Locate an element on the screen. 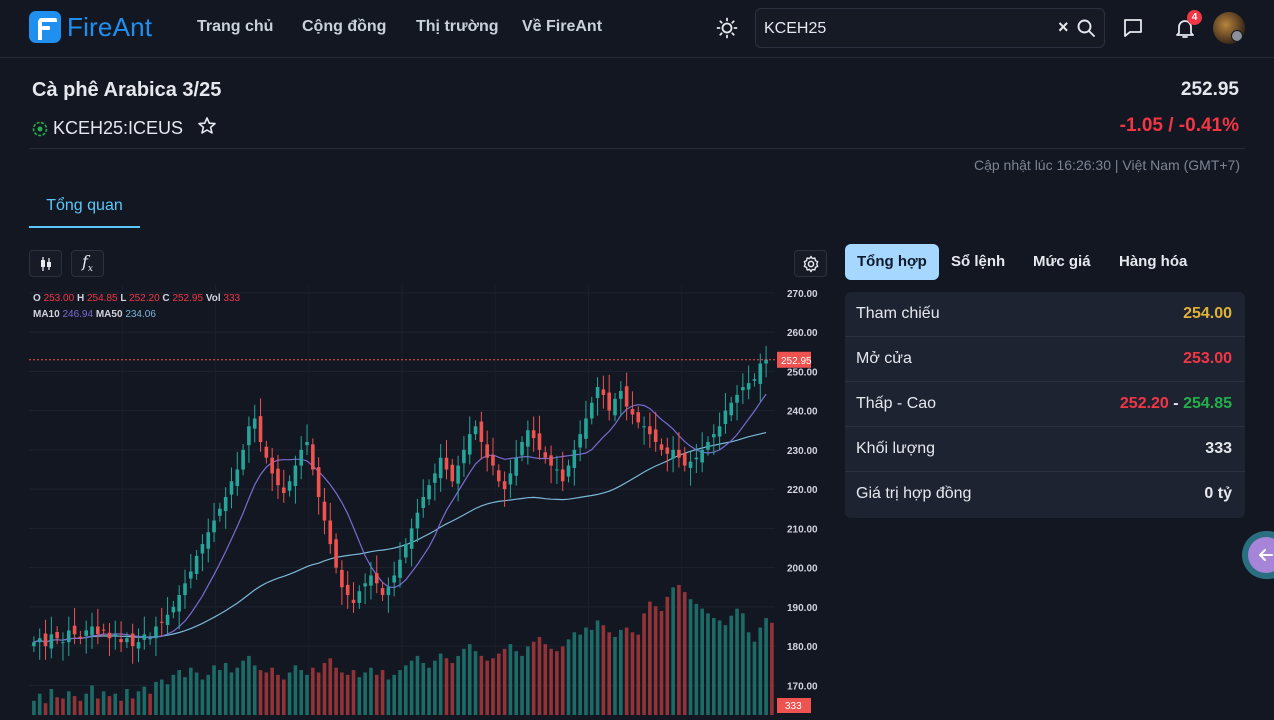 Image resolution: width=1274 pixels, height=720 pixels. theme-toggle-sun-icon is located at coordinates (727, 28).